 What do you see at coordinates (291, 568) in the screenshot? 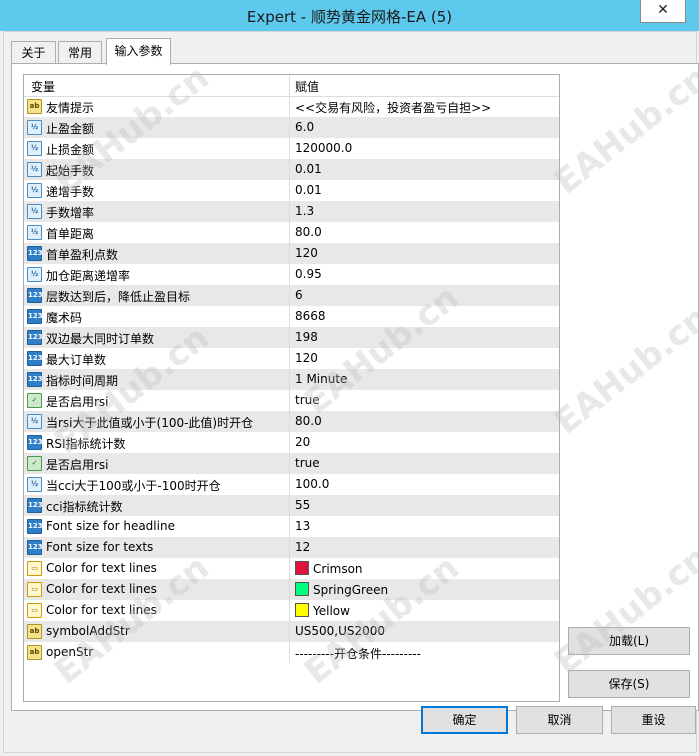
I see `param-row: ▭ Color for text lines Crimson` at bounding box center [291, 568].